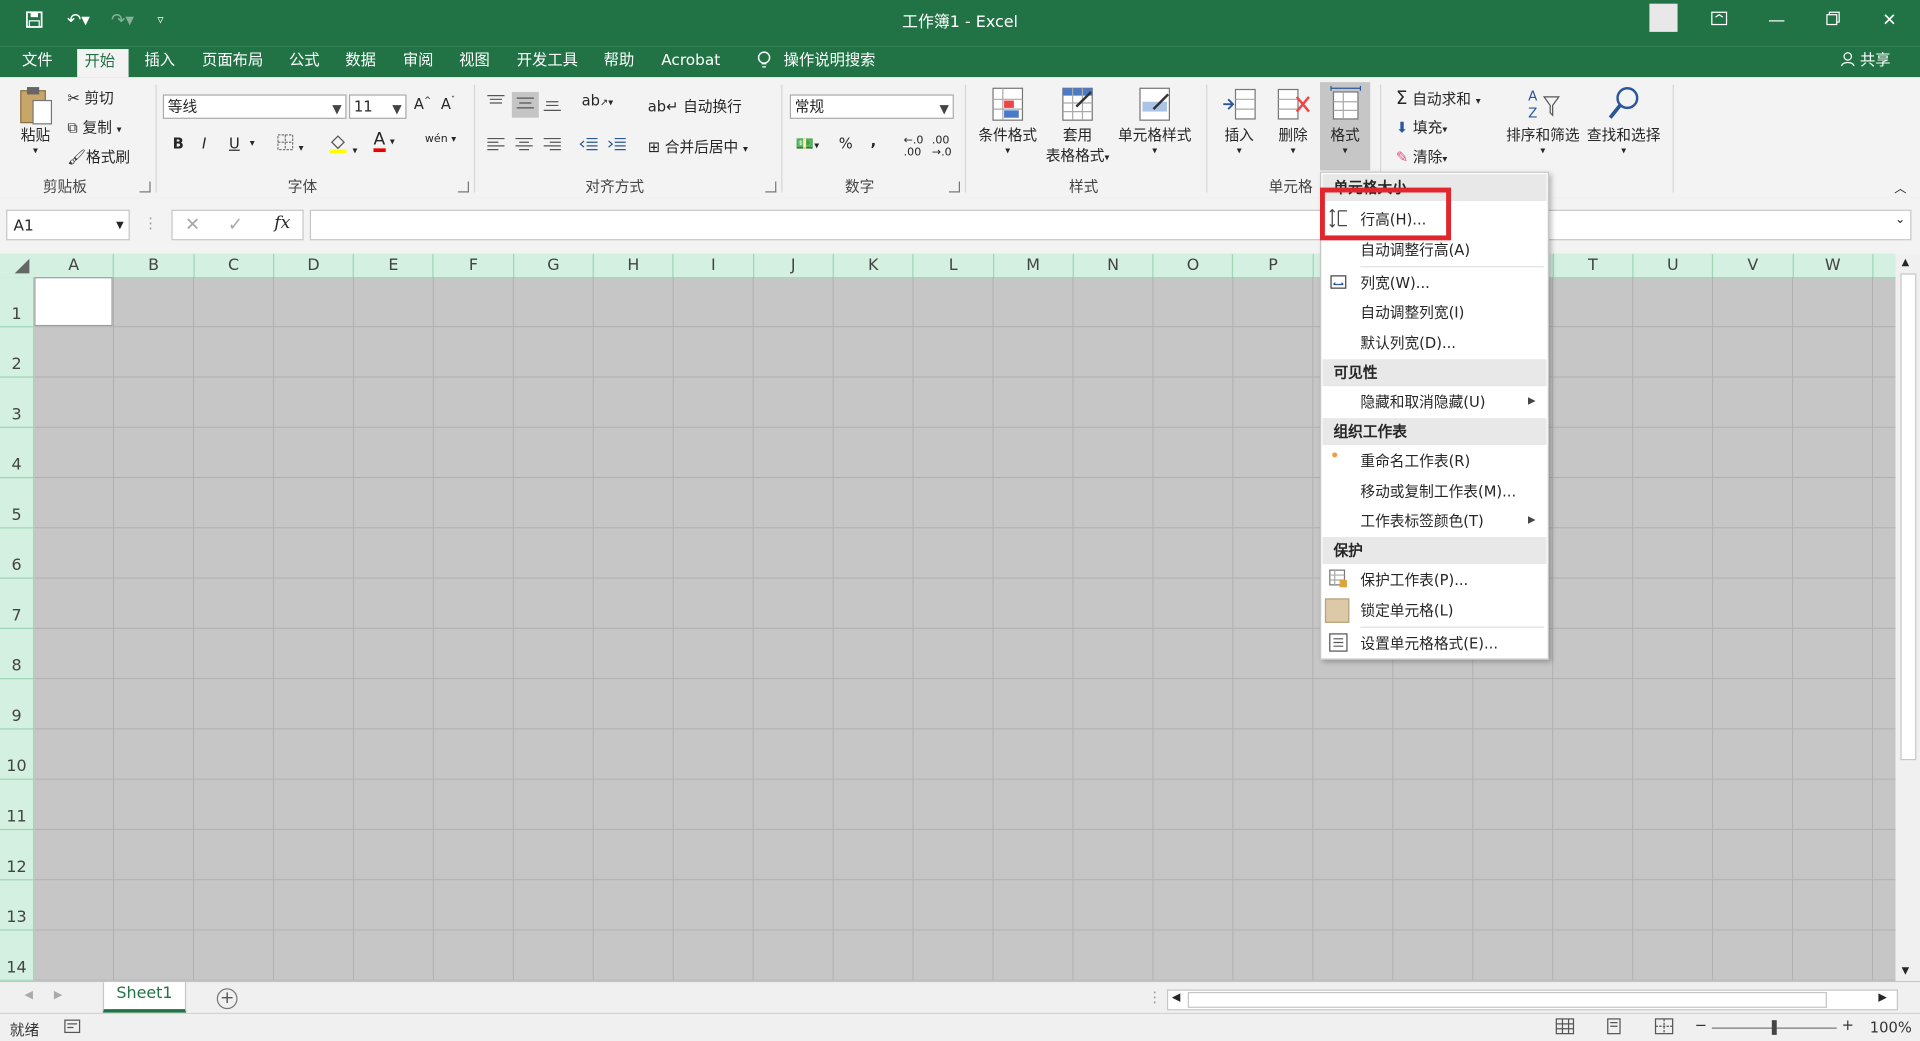  I want to click on enter-check-icon: ✓, so click(235, 224).